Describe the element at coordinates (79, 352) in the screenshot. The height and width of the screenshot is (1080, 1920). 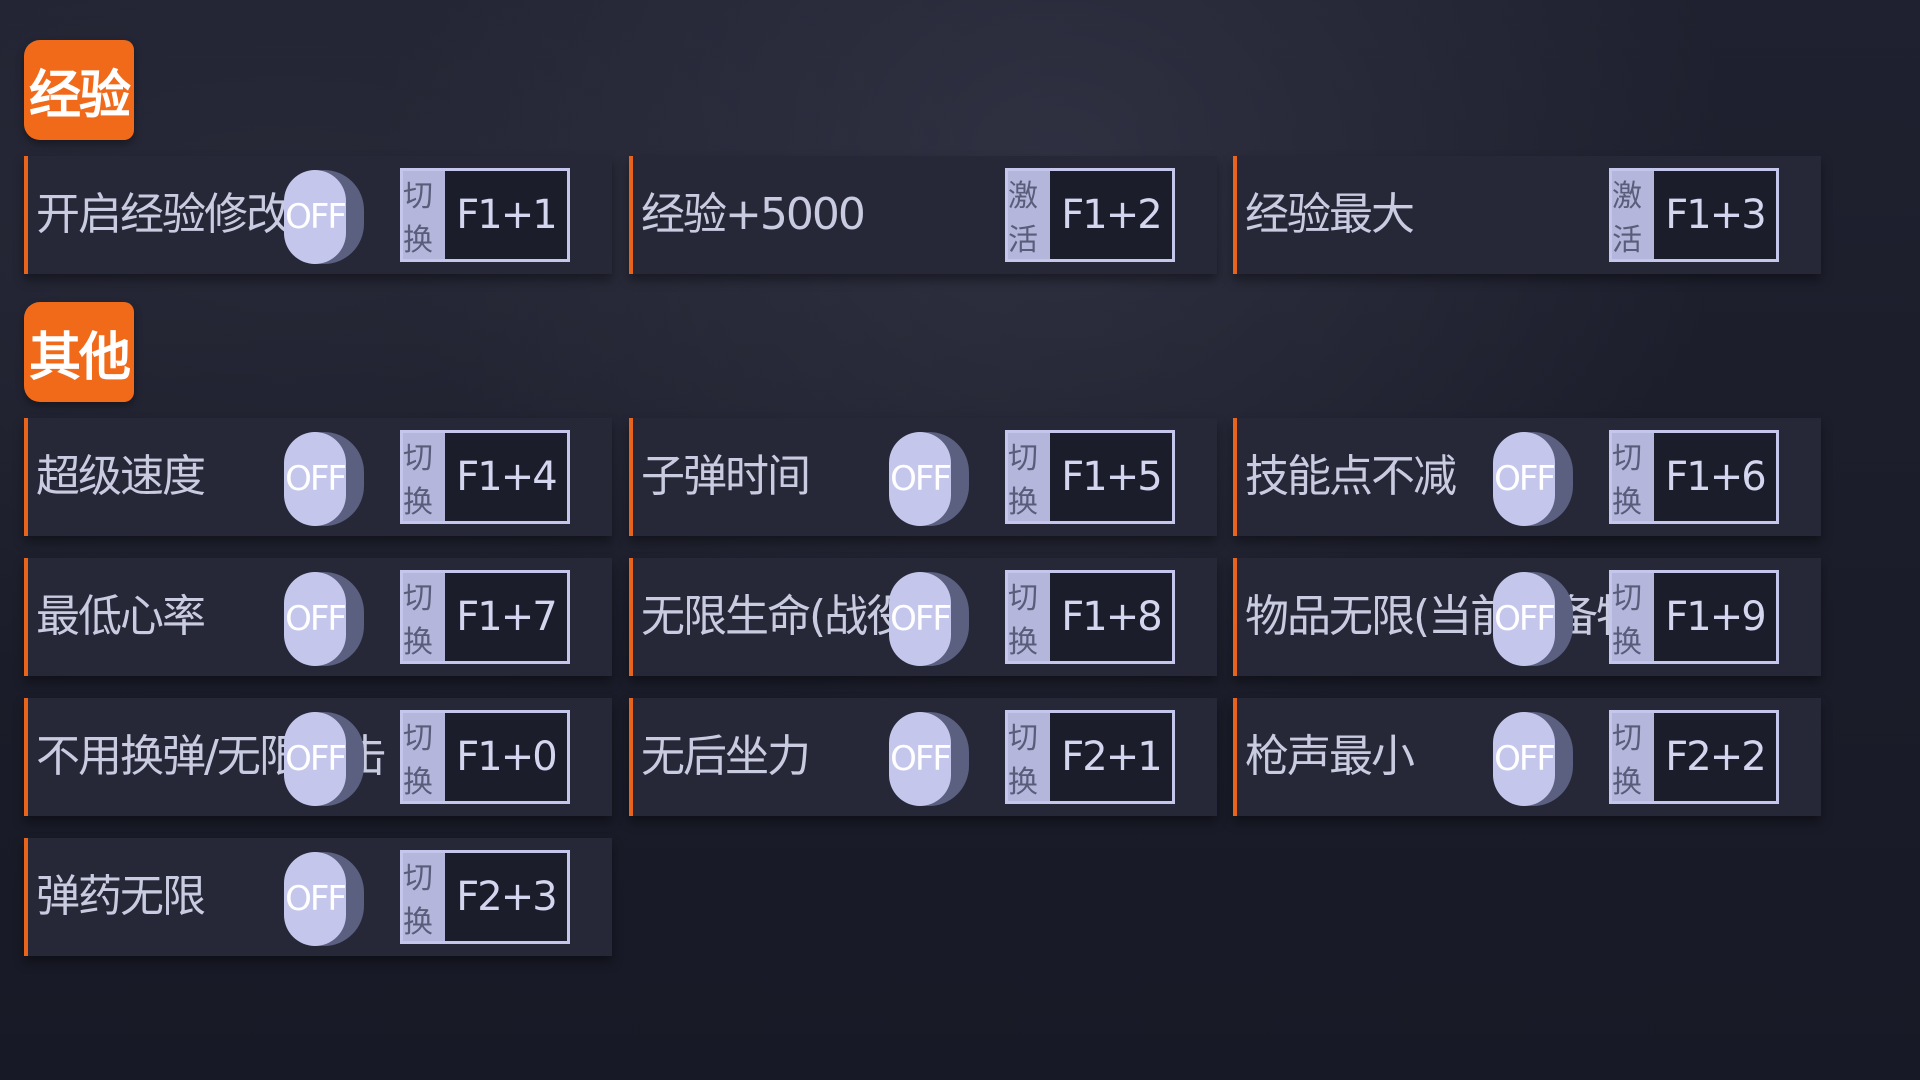
I see `section-title-other: 其他` at that location.